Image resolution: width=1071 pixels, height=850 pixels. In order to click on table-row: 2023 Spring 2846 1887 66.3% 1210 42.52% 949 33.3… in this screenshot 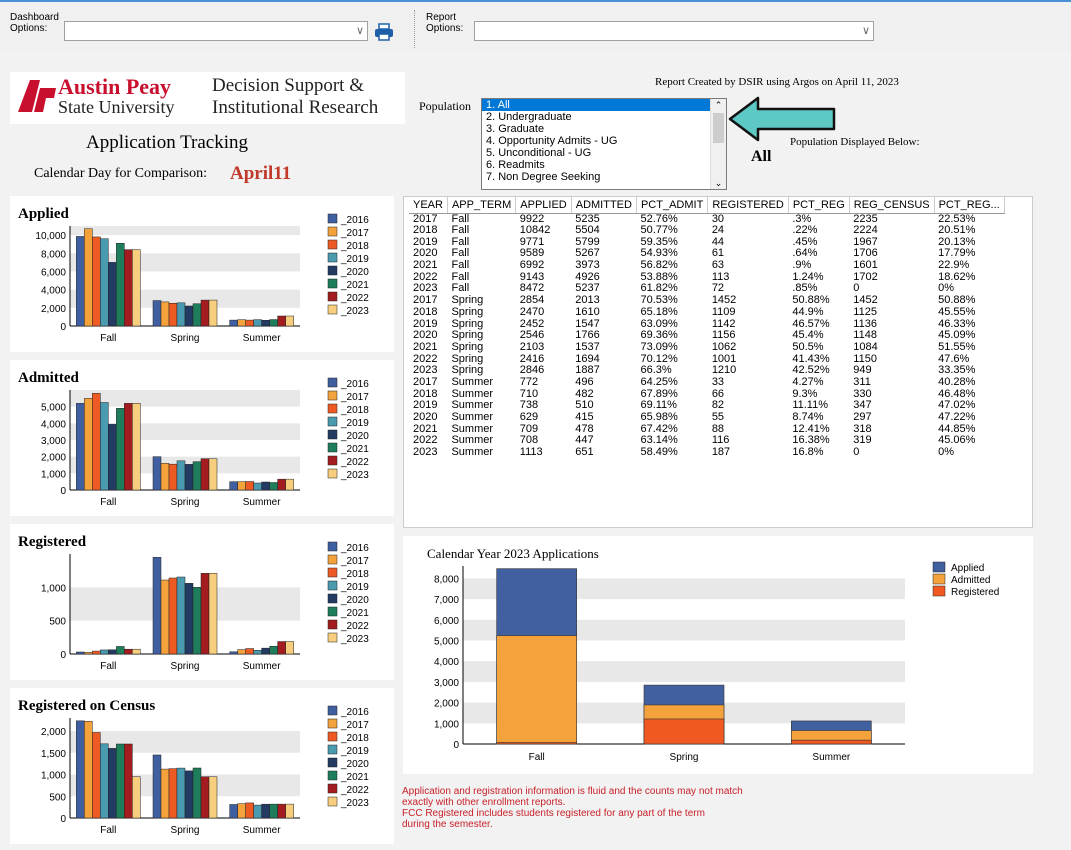, I will do `click(706, 371)`.